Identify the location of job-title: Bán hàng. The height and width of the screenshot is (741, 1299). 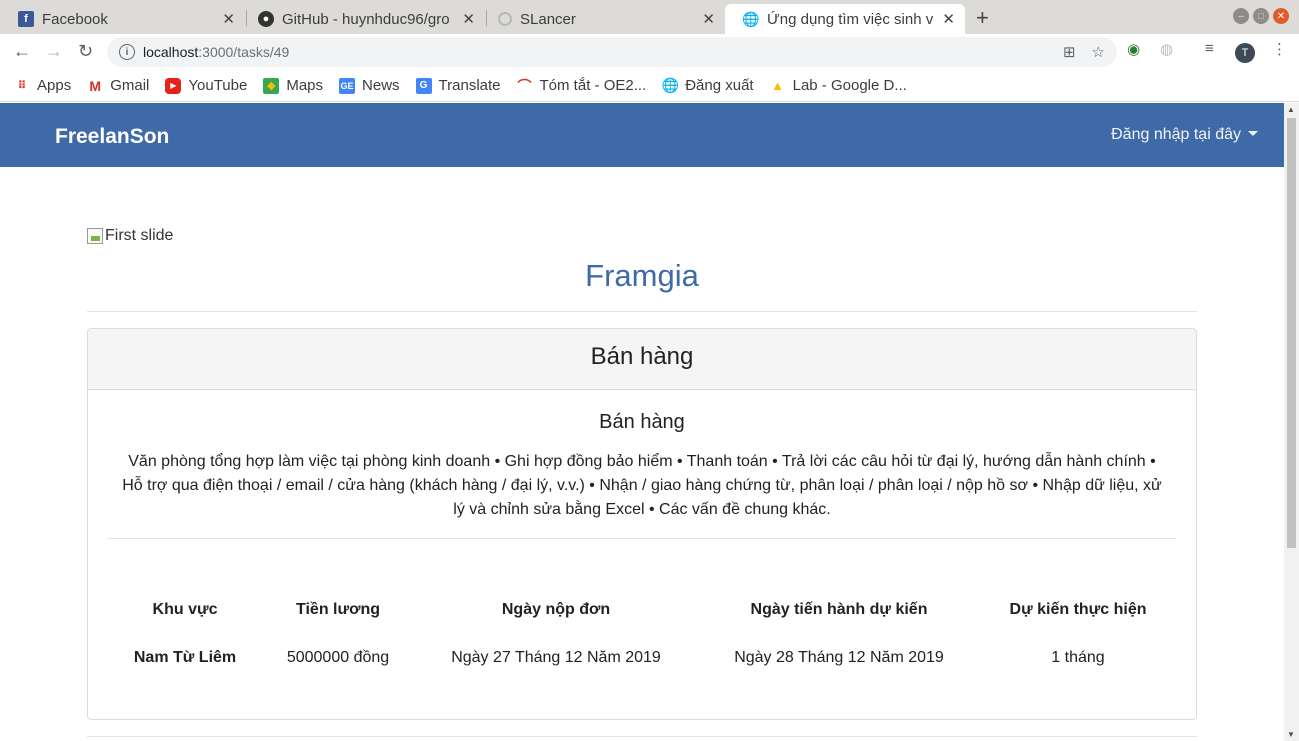
(642, 422).